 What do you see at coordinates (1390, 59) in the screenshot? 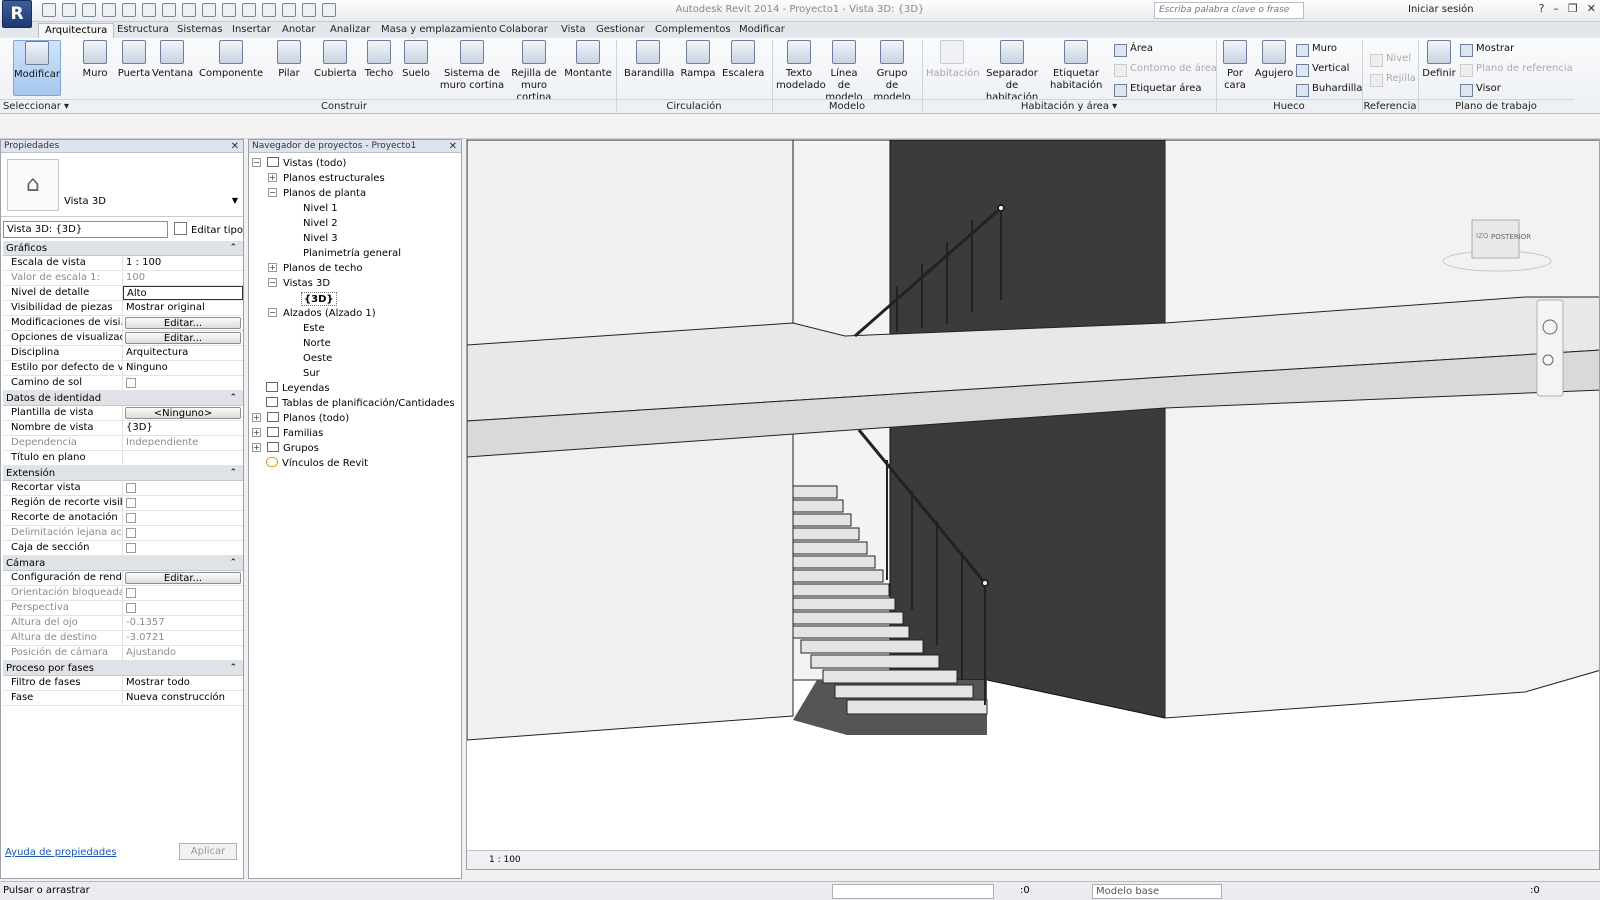
I see `level-button: Nivel` at bounding box center [1390, 59].